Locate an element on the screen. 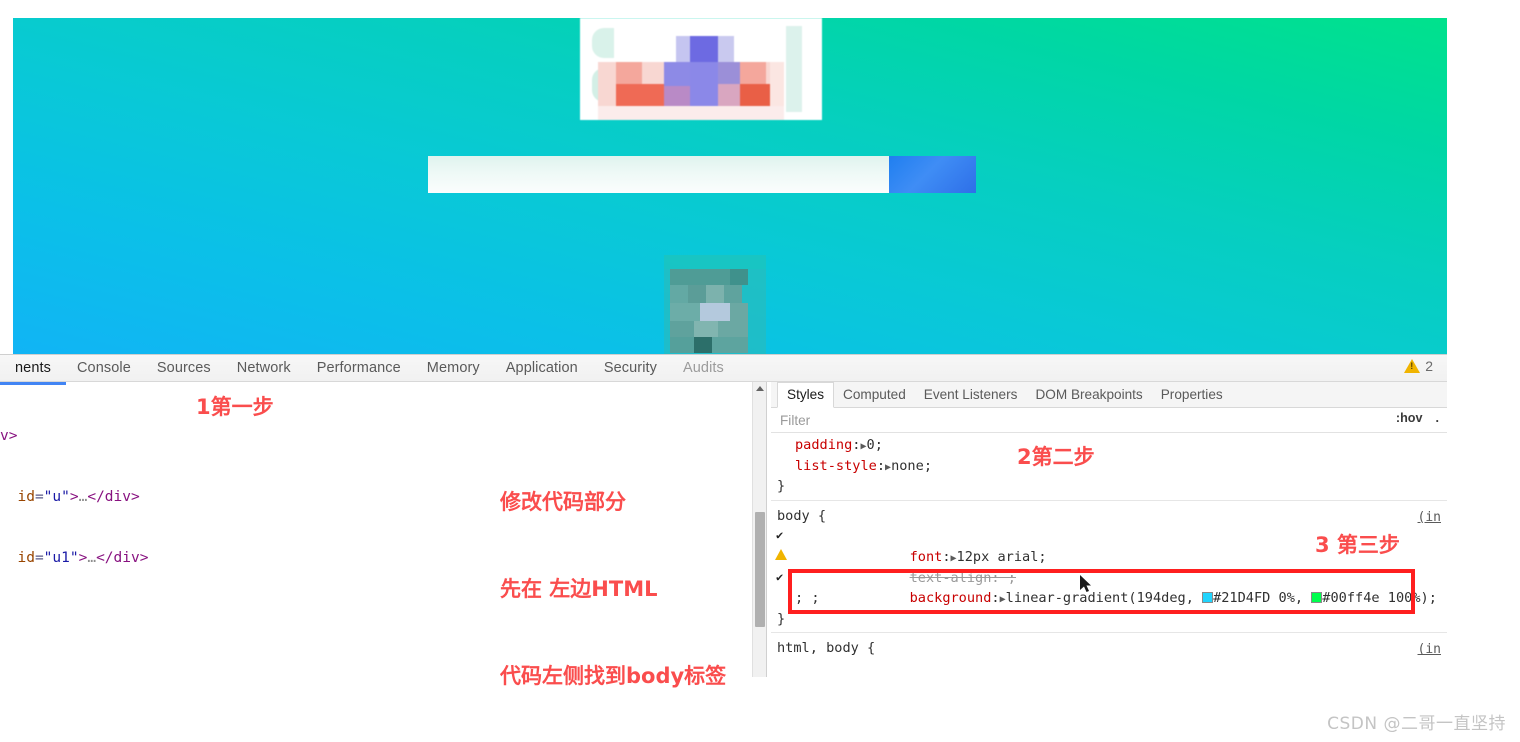  annotation-step-1: 1第一步 is located at coordinates (235, 407).